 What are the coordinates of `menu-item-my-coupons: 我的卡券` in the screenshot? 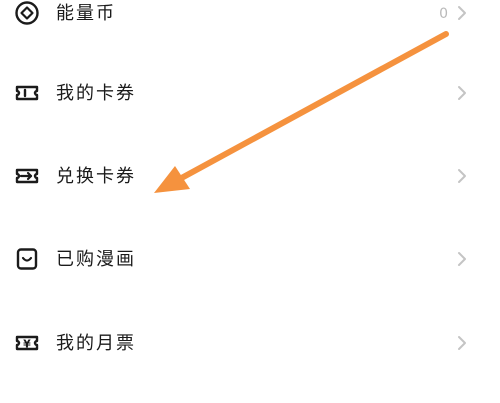 It's located at (250, 94).